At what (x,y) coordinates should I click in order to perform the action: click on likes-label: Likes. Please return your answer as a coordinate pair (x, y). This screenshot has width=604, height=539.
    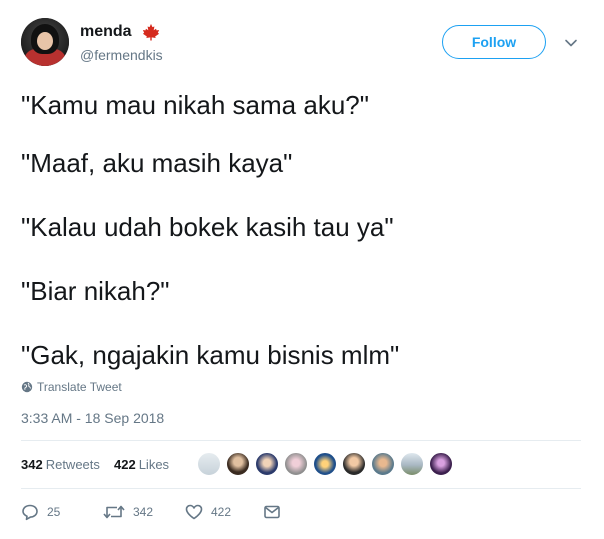
    Looking at the image, I should click on (154, 464).